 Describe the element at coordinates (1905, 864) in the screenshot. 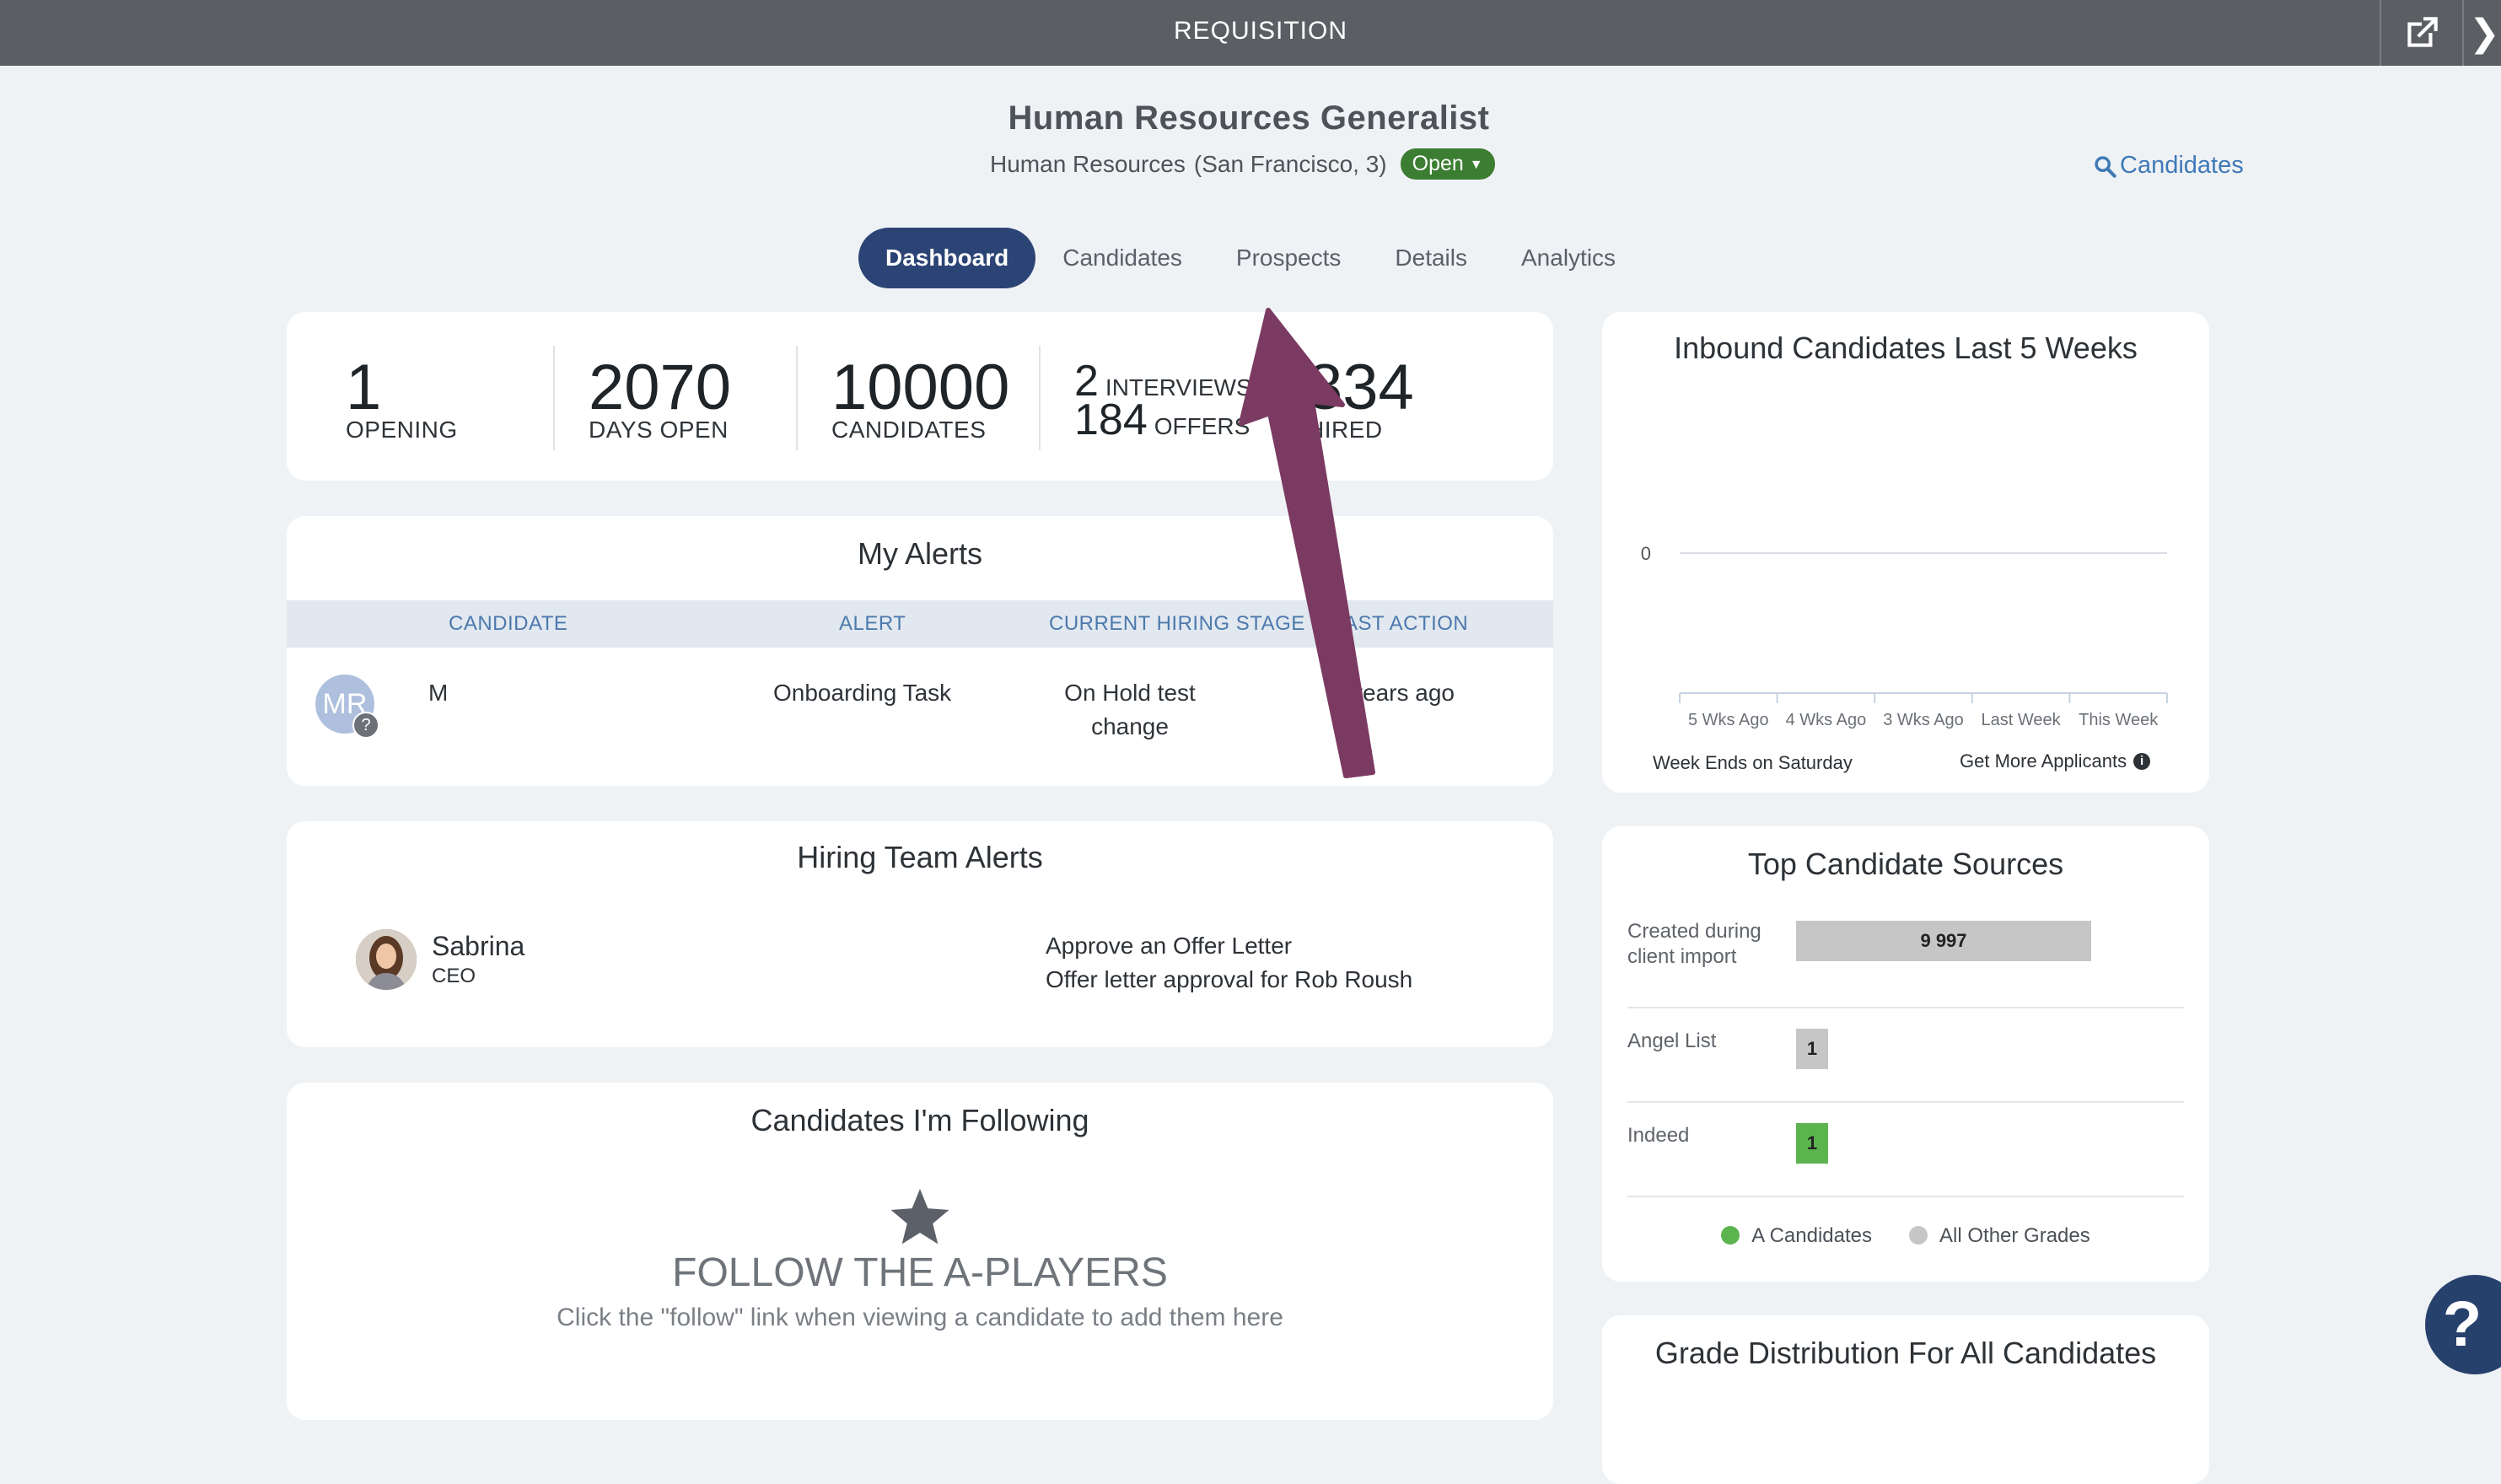

I see `top-sources-title: Top Candidate Sources` at that location.